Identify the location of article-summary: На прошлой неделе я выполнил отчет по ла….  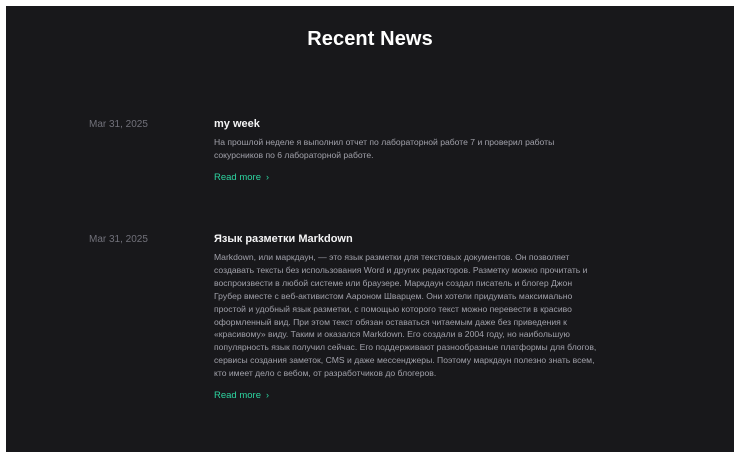
(384, 148).